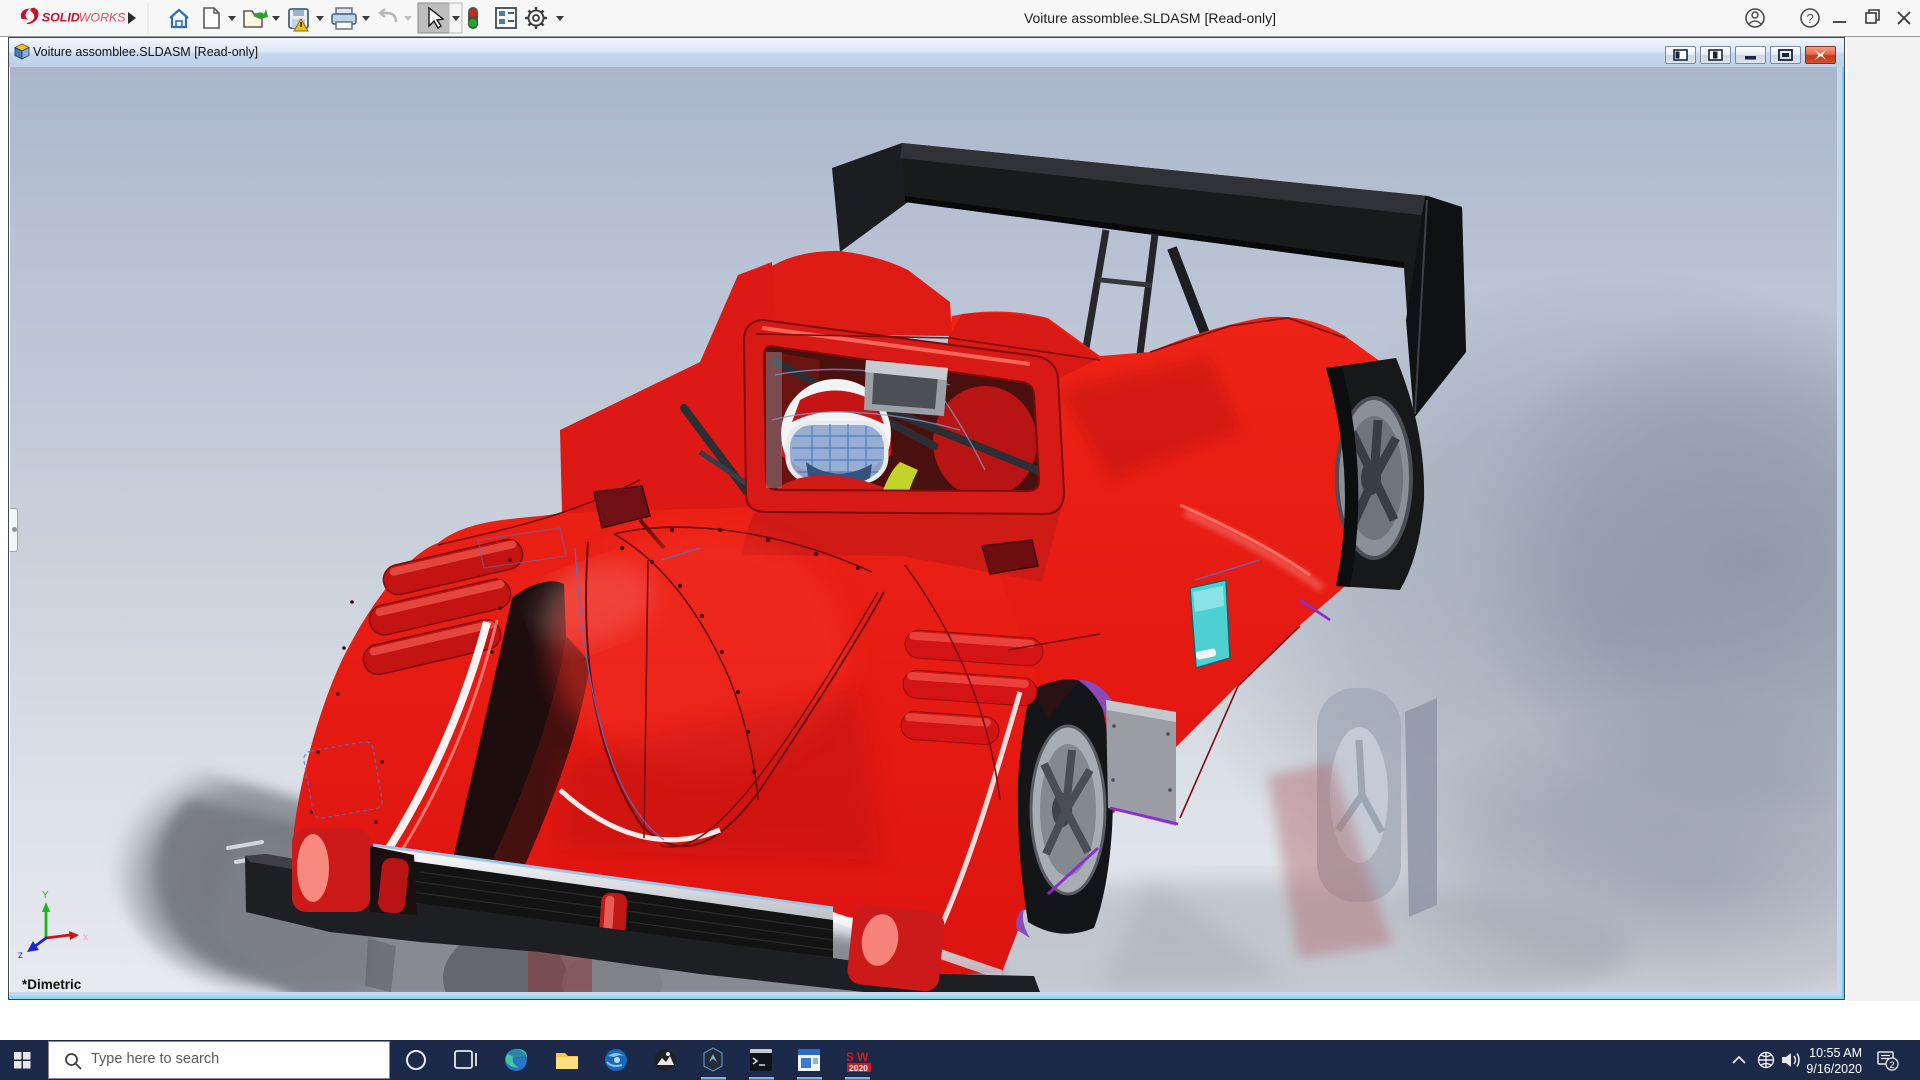 Image resolution: width=1920 pixels, height=1080 pixels. I want to click on svg-text: S, so click(850, 1057).